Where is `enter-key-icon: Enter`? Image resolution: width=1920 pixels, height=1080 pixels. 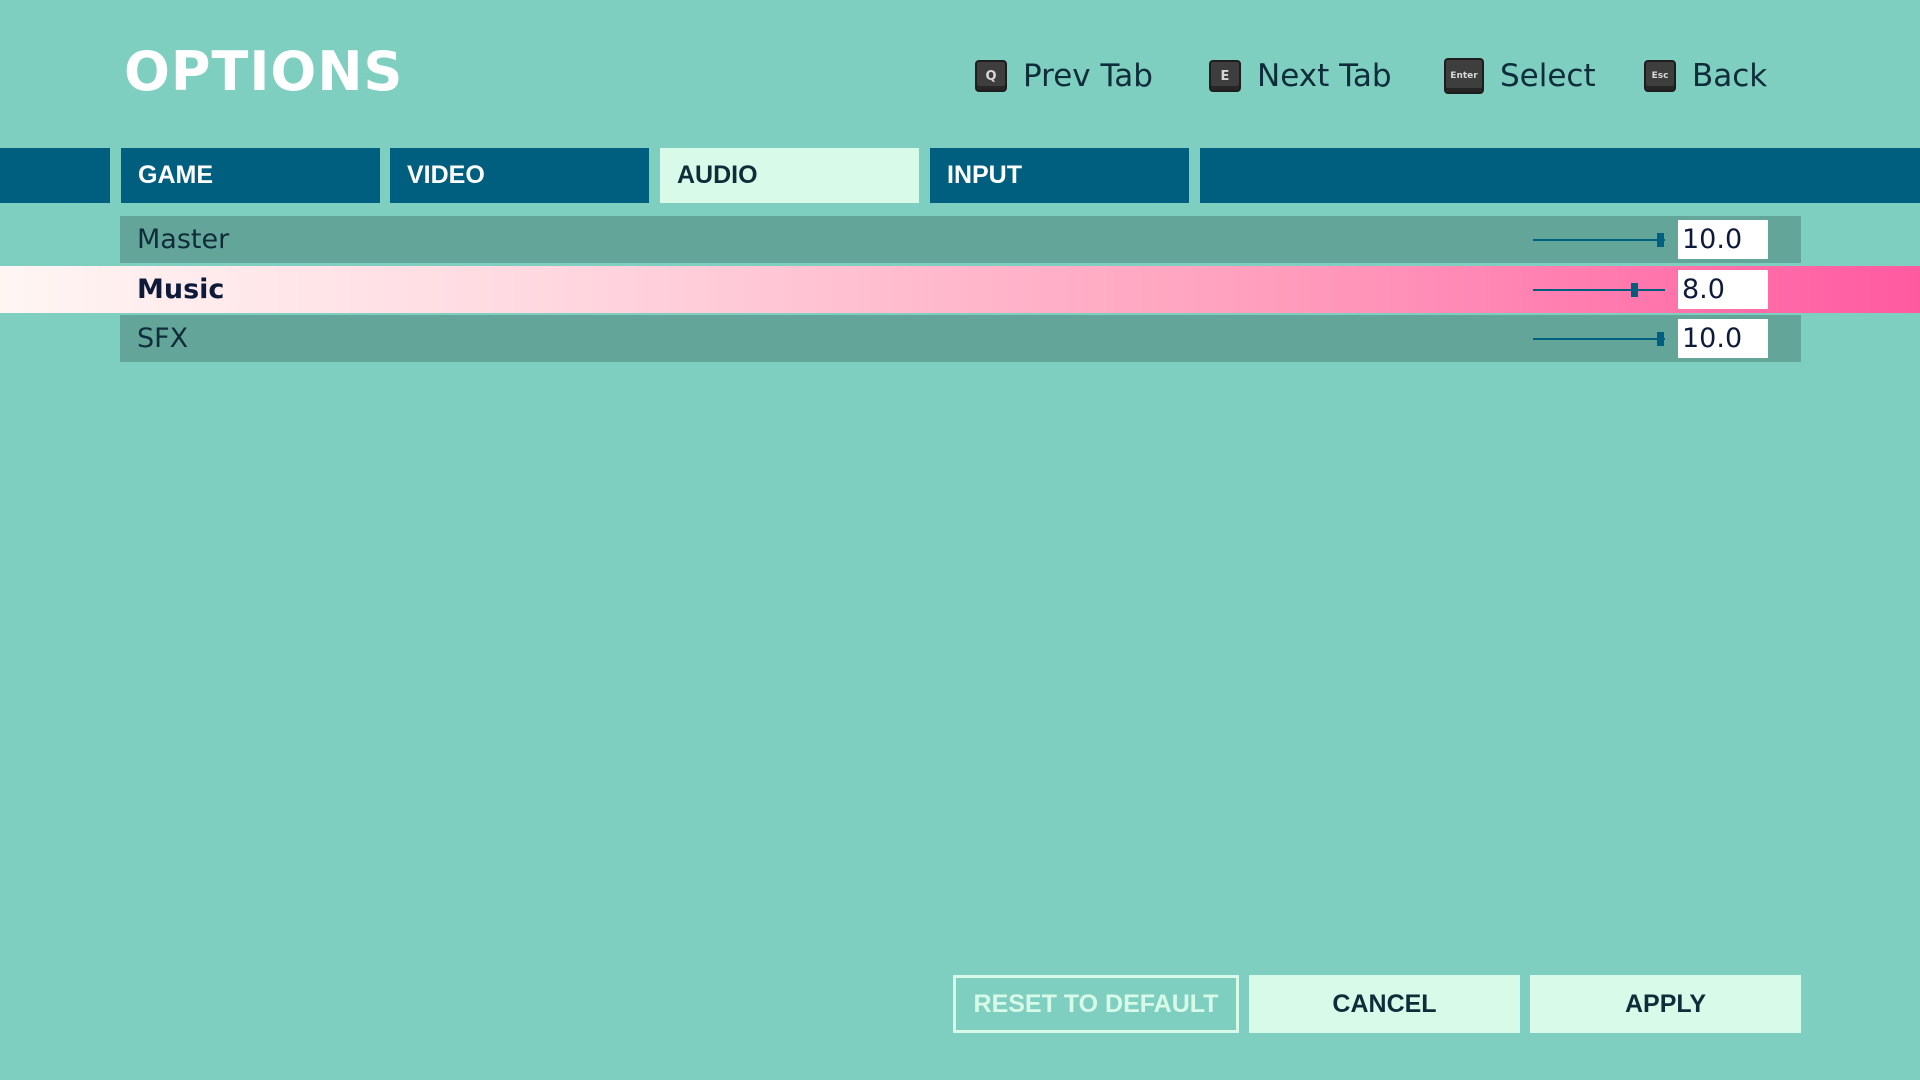 enter-key-icon: Enter is located at coordinates (1464, 76).